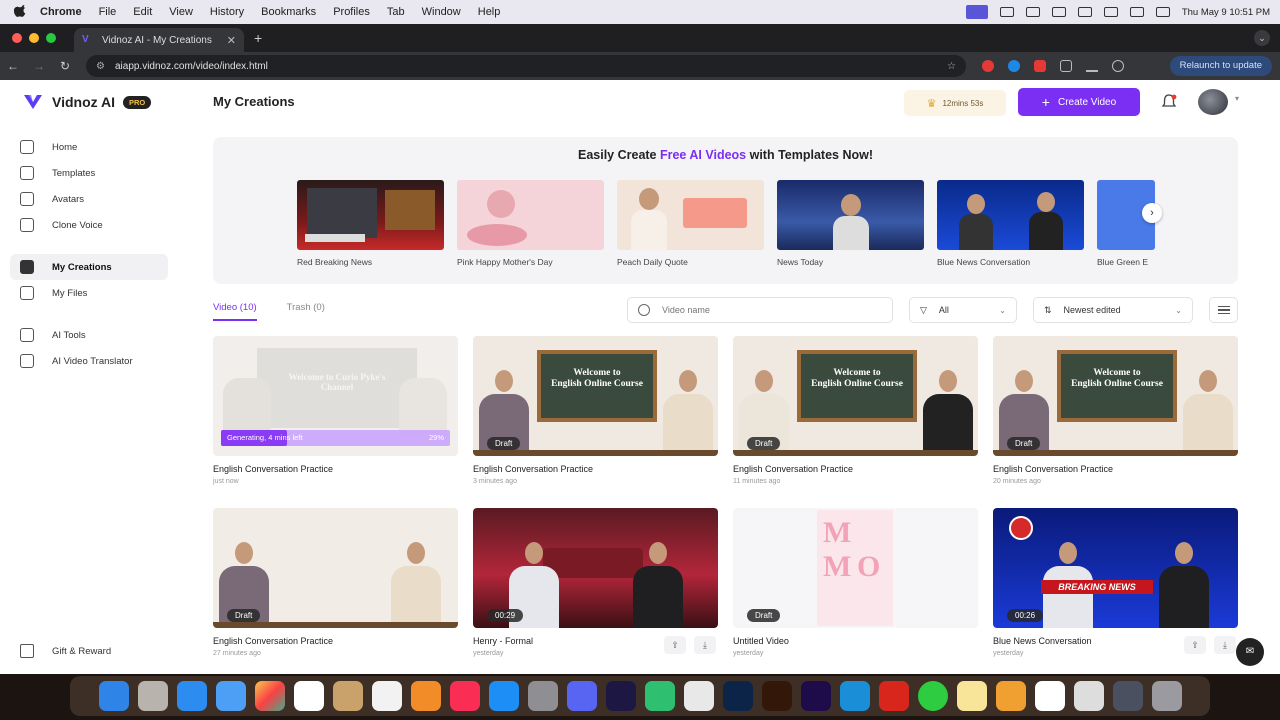  Describe the element at coordinates (425, 696) in the screenshot. I see `vlc-icon` at that location.